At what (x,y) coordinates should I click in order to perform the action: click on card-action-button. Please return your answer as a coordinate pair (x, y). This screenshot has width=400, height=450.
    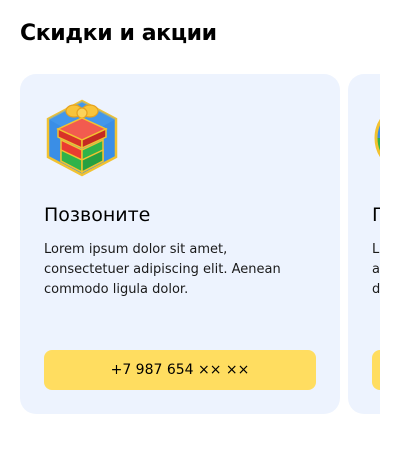
    Looking at the image, I should click on (376, 370).